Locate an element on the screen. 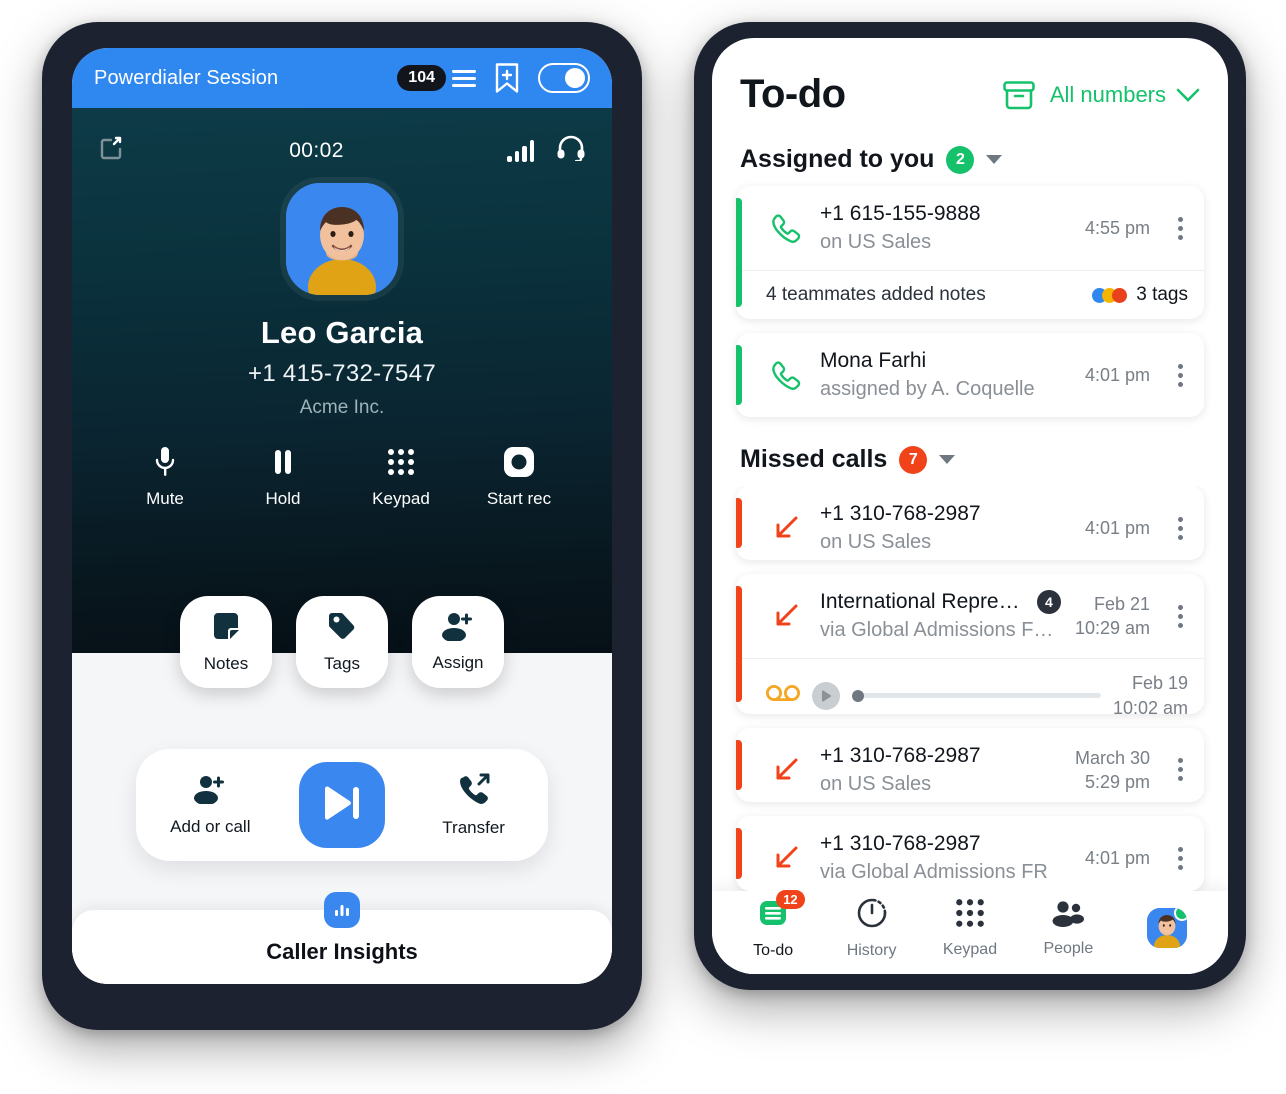  bookmark-add-icon is located at coordinates (507, 78).